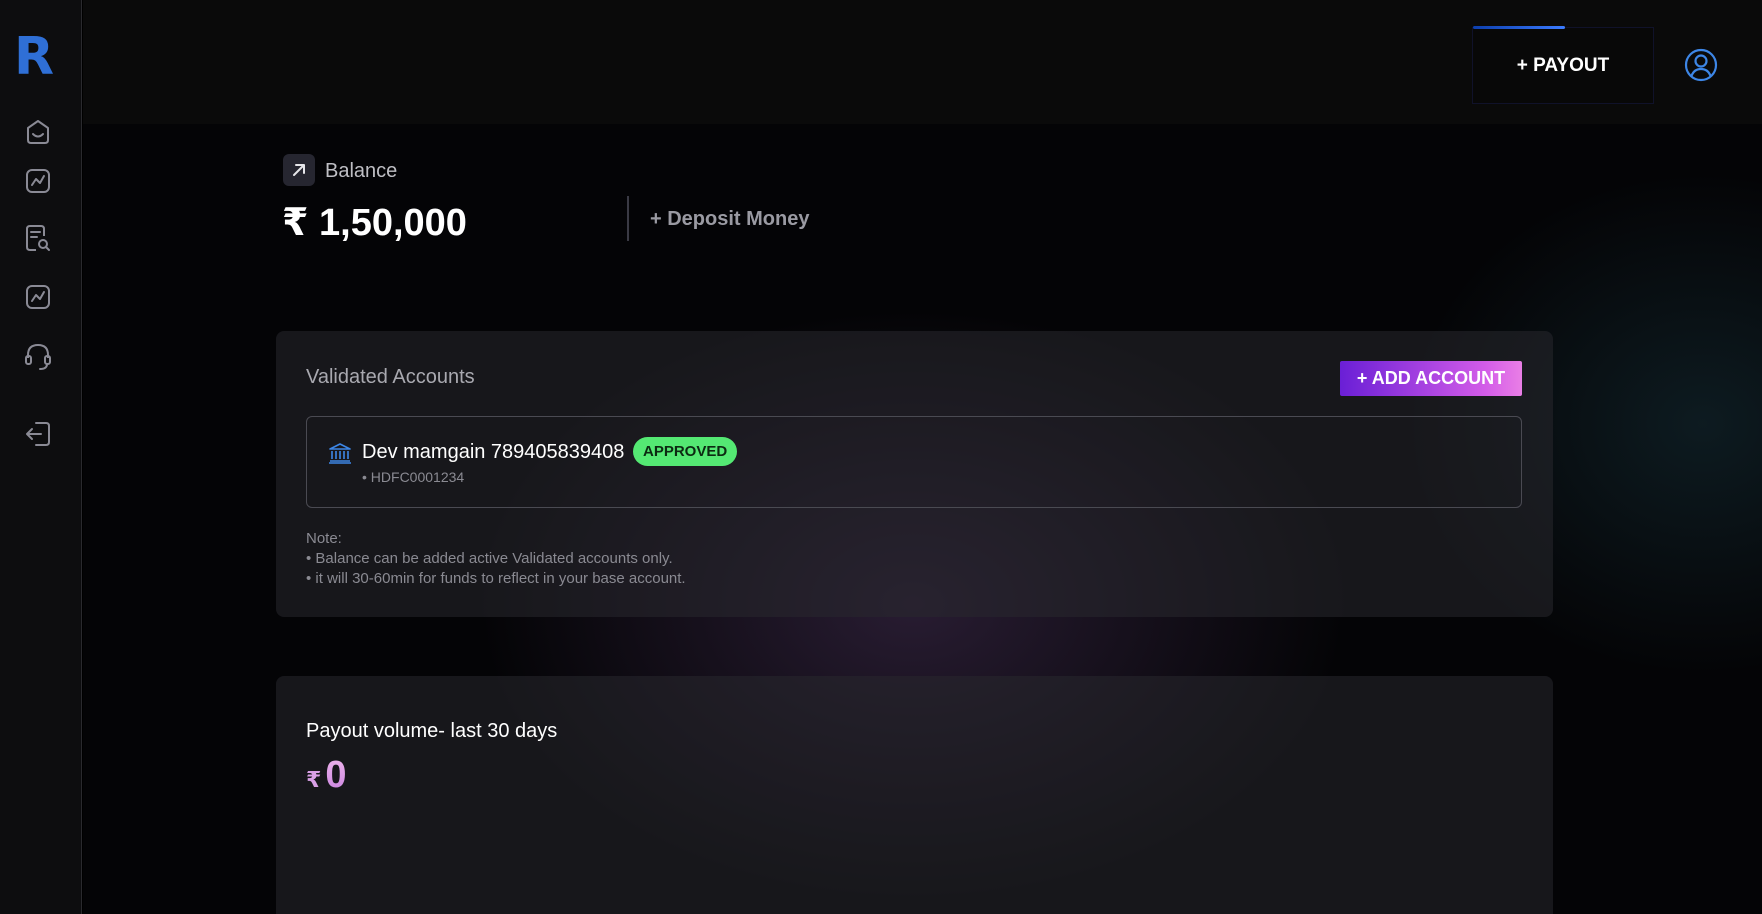  I want to click on payout-volume-title: Payout volume- last 30 days, so click(432, 731).